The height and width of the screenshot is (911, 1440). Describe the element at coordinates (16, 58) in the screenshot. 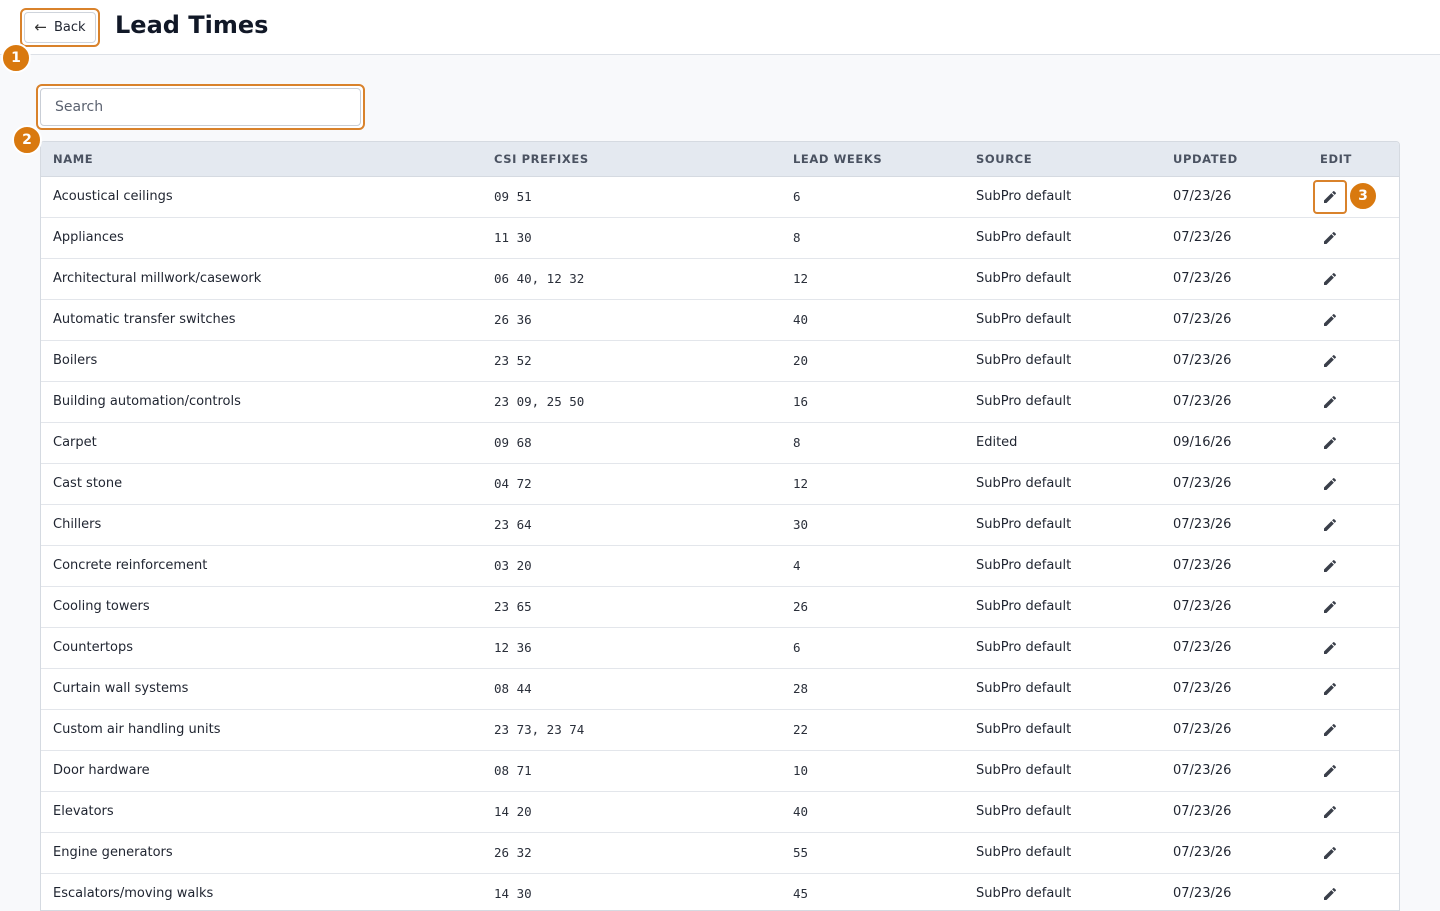

I see `step-badge-1: 1` at that location.